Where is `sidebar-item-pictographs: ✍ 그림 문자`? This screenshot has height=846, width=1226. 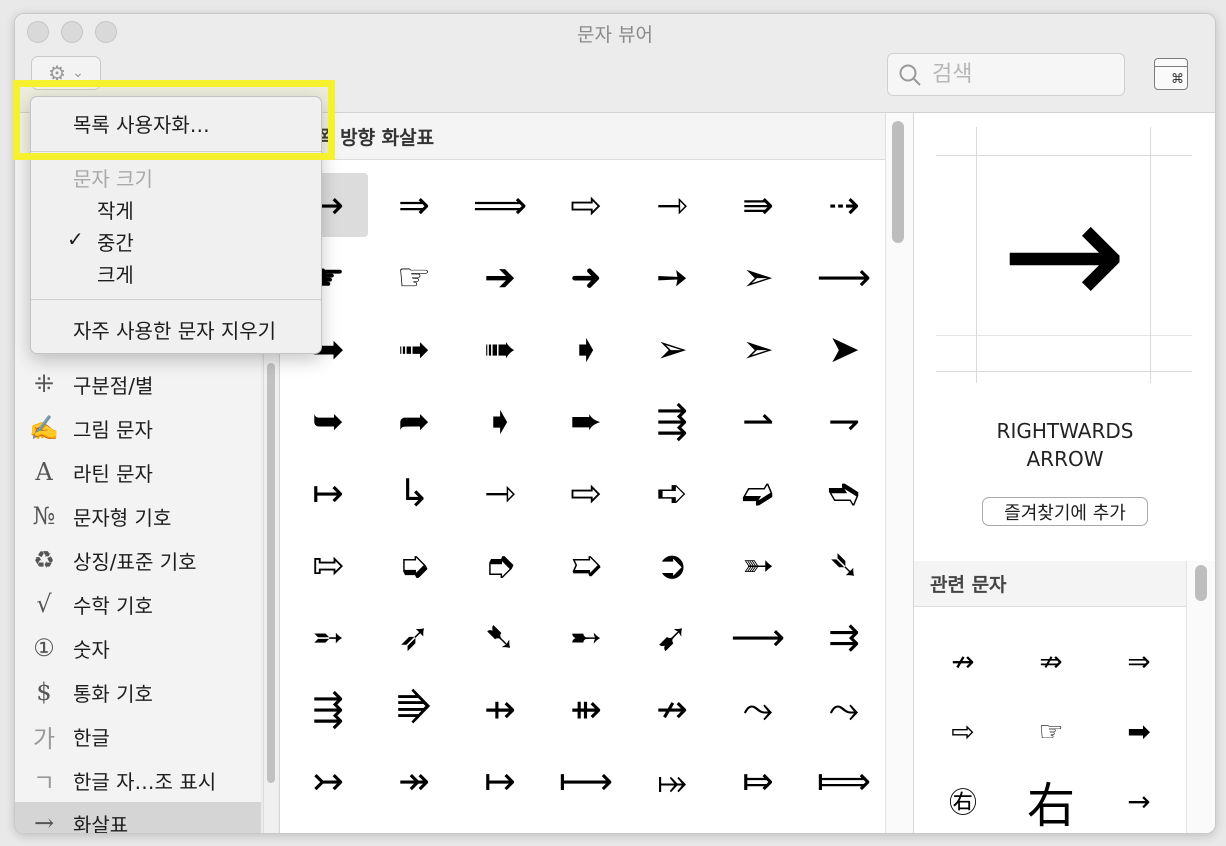 sidebar-item-pictographs: ✍ 그림 문자 is located at coordinates (138, 428).